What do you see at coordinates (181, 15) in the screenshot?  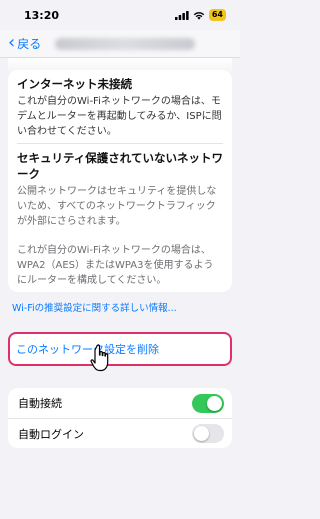 I see `cellular-signal-icon` at bounding box center [181, 15].